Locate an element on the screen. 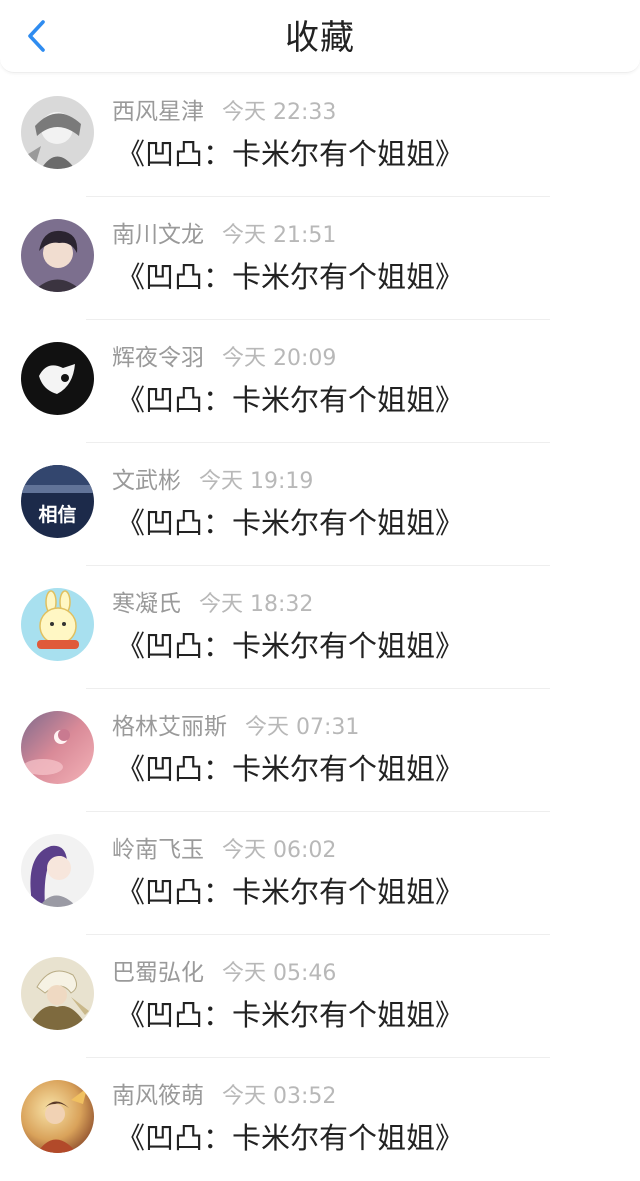  timestamp: 今天 07:31 is located at coordinates (302, 727).